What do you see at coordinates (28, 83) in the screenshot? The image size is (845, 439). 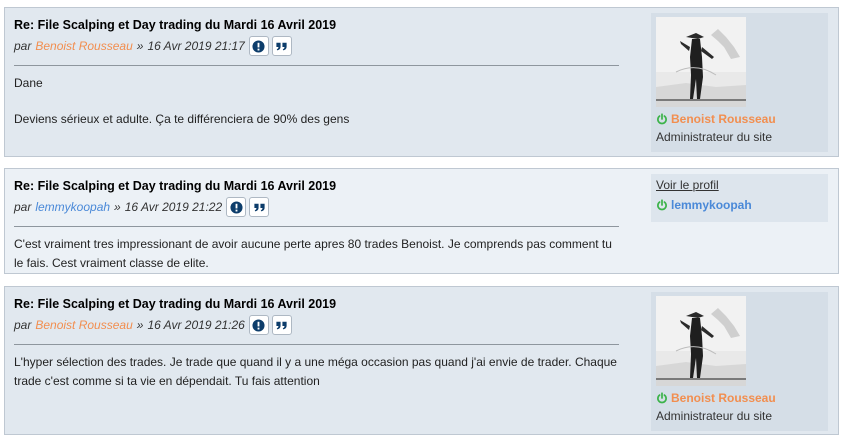 I see `post-text: Dane` at bounding box center [28, 83].